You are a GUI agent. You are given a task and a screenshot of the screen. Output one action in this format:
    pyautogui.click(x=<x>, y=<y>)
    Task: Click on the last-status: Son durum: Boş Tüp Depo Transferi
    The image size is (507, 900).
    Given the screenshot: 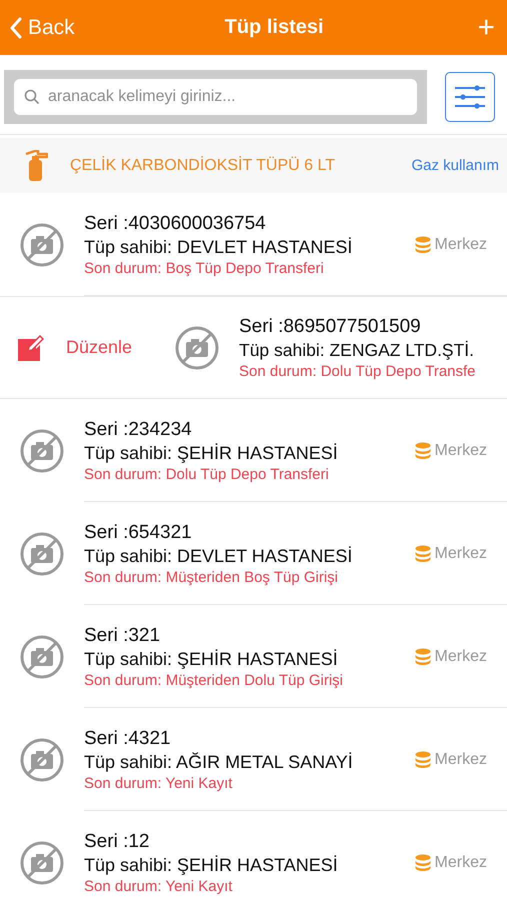 What is the action you would take?
    pyautogui.click(x=204, y=268)
    